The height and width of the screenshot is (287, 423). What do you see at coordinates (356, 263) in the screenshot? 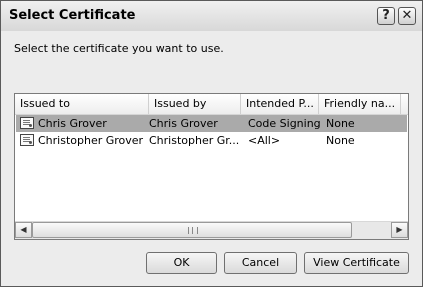
I see `view-certificate-button: View Certificate` at bounding box center [356, 263].